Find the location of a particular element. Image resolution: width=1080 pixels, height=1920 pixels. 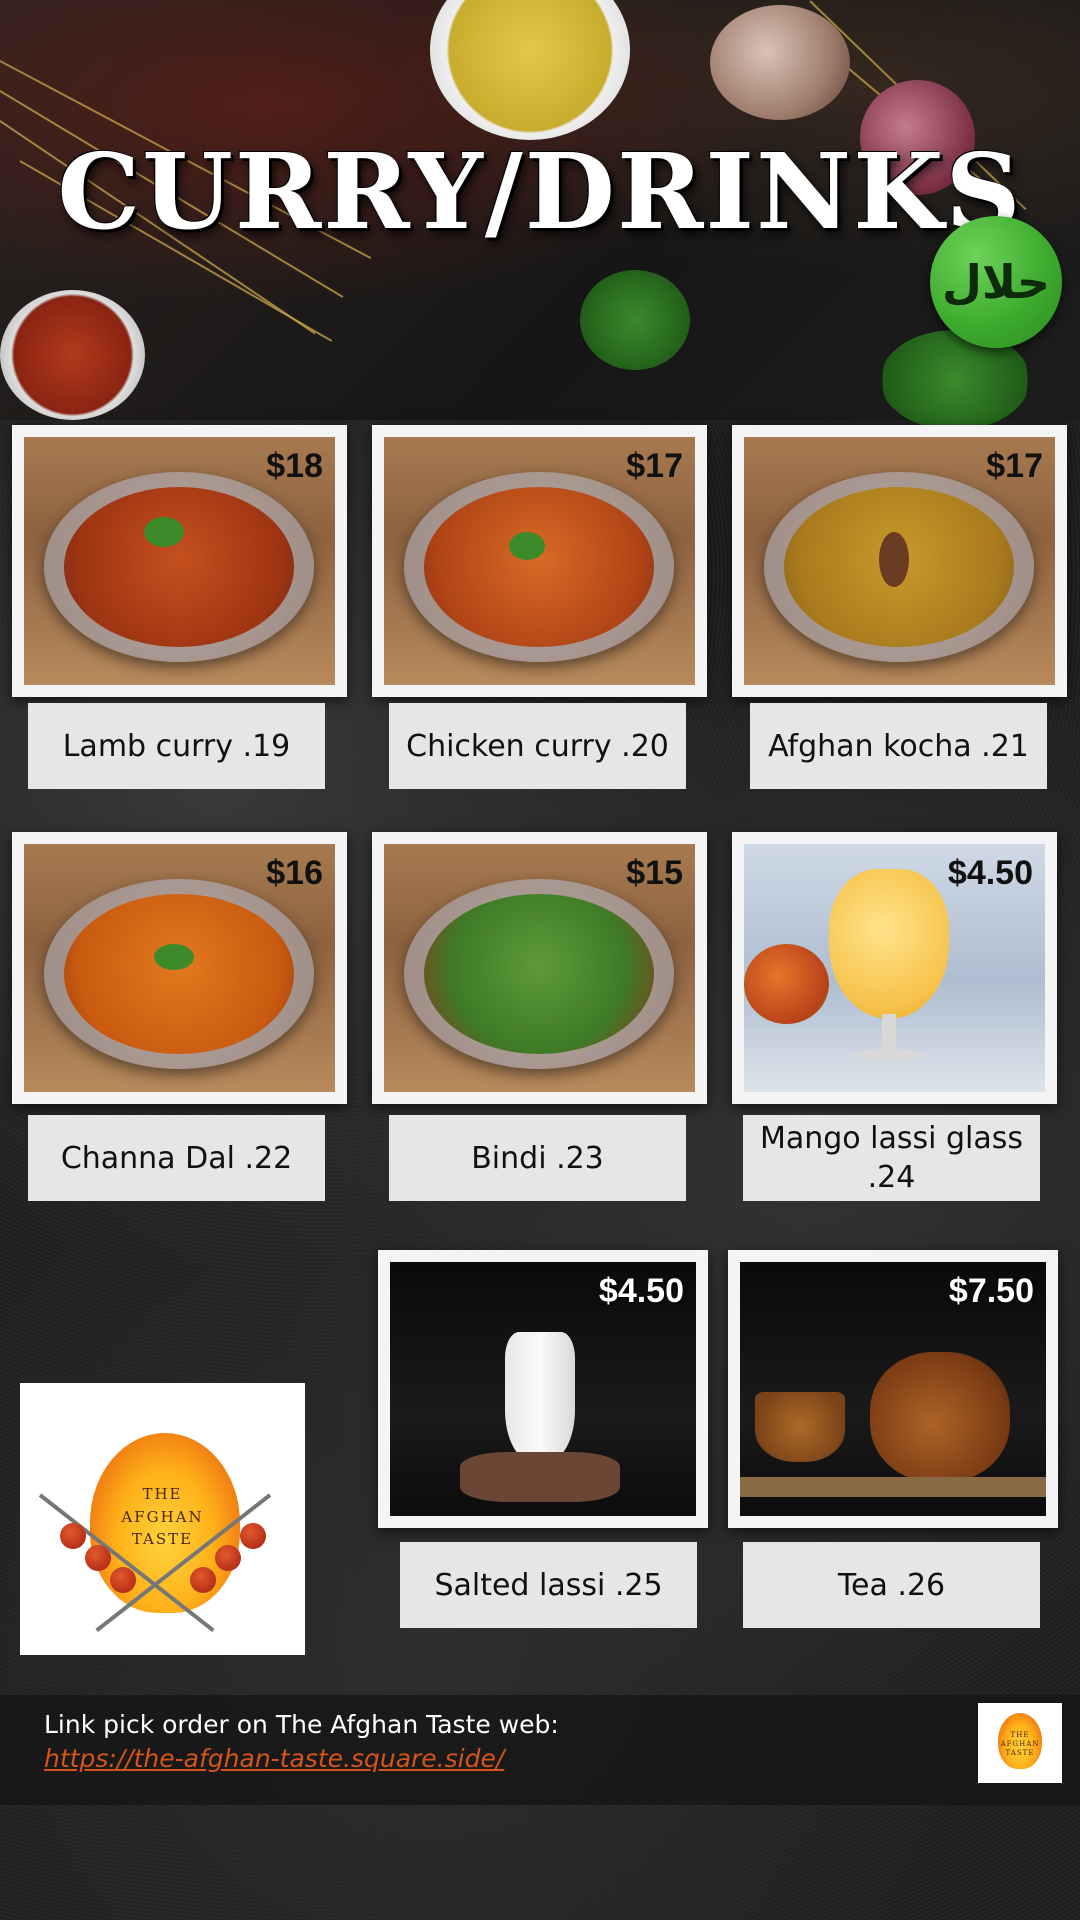

menu-item-photo-lamb-curry: $18 is located at coordinates (179, 561).